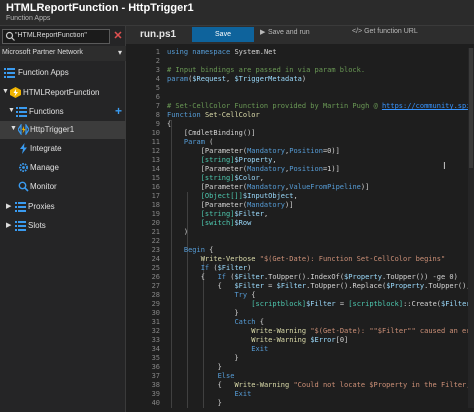 The height and width of the screenshot is (412, 474). Describe the element at coordinates (157, 88) in the screenshot. I see `line-number: 5` at that location.